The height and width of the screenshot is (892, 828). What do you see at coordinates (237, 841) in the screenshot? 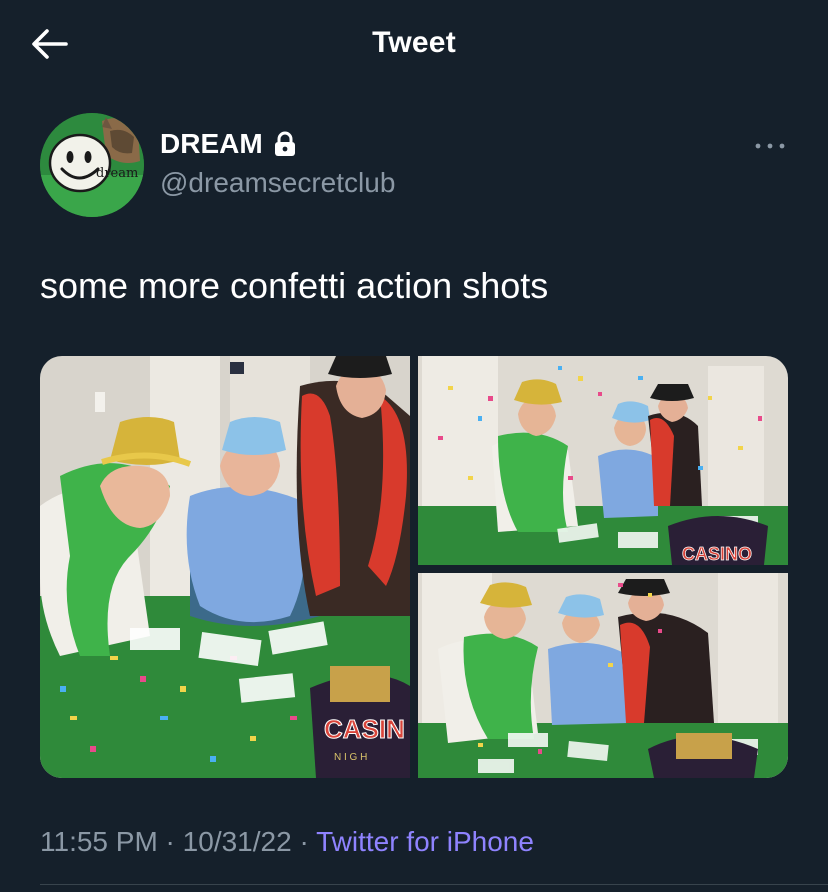
I see `tweet-date: 10/31/22` at bounding box center [237, 841].